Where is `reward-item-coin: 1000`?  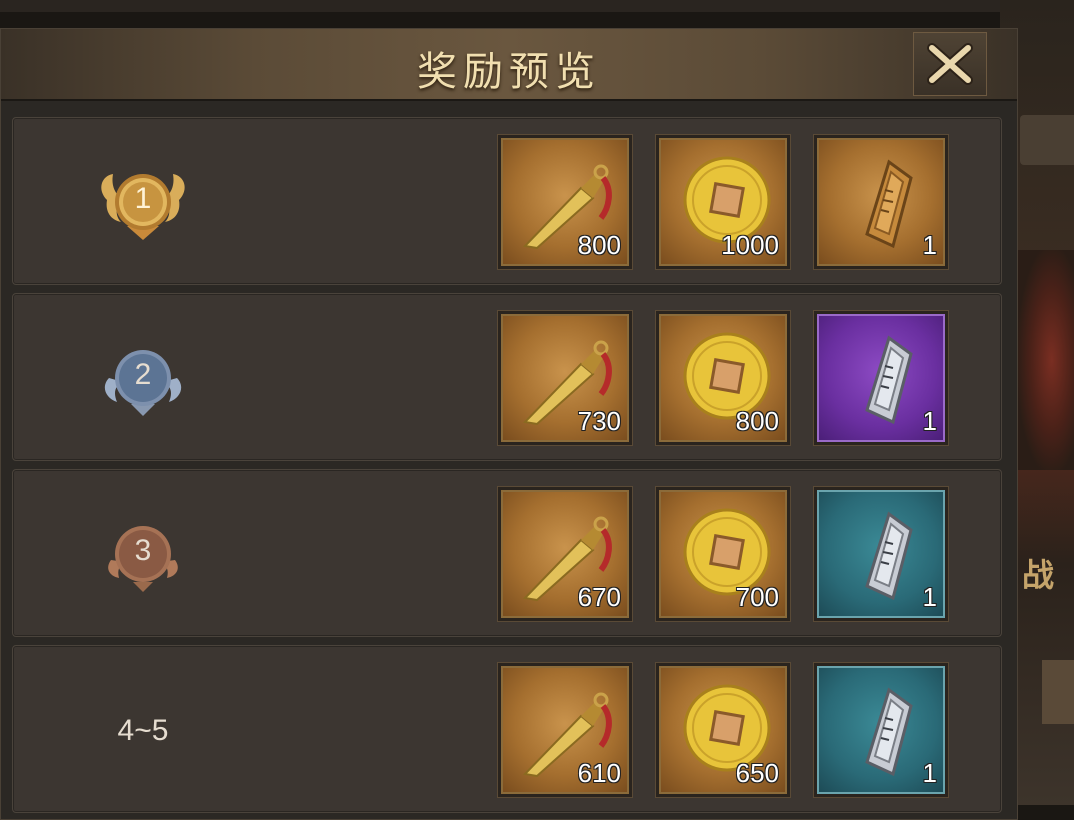 reward-item-coin: 1000 is located at coordinates (723, 202).